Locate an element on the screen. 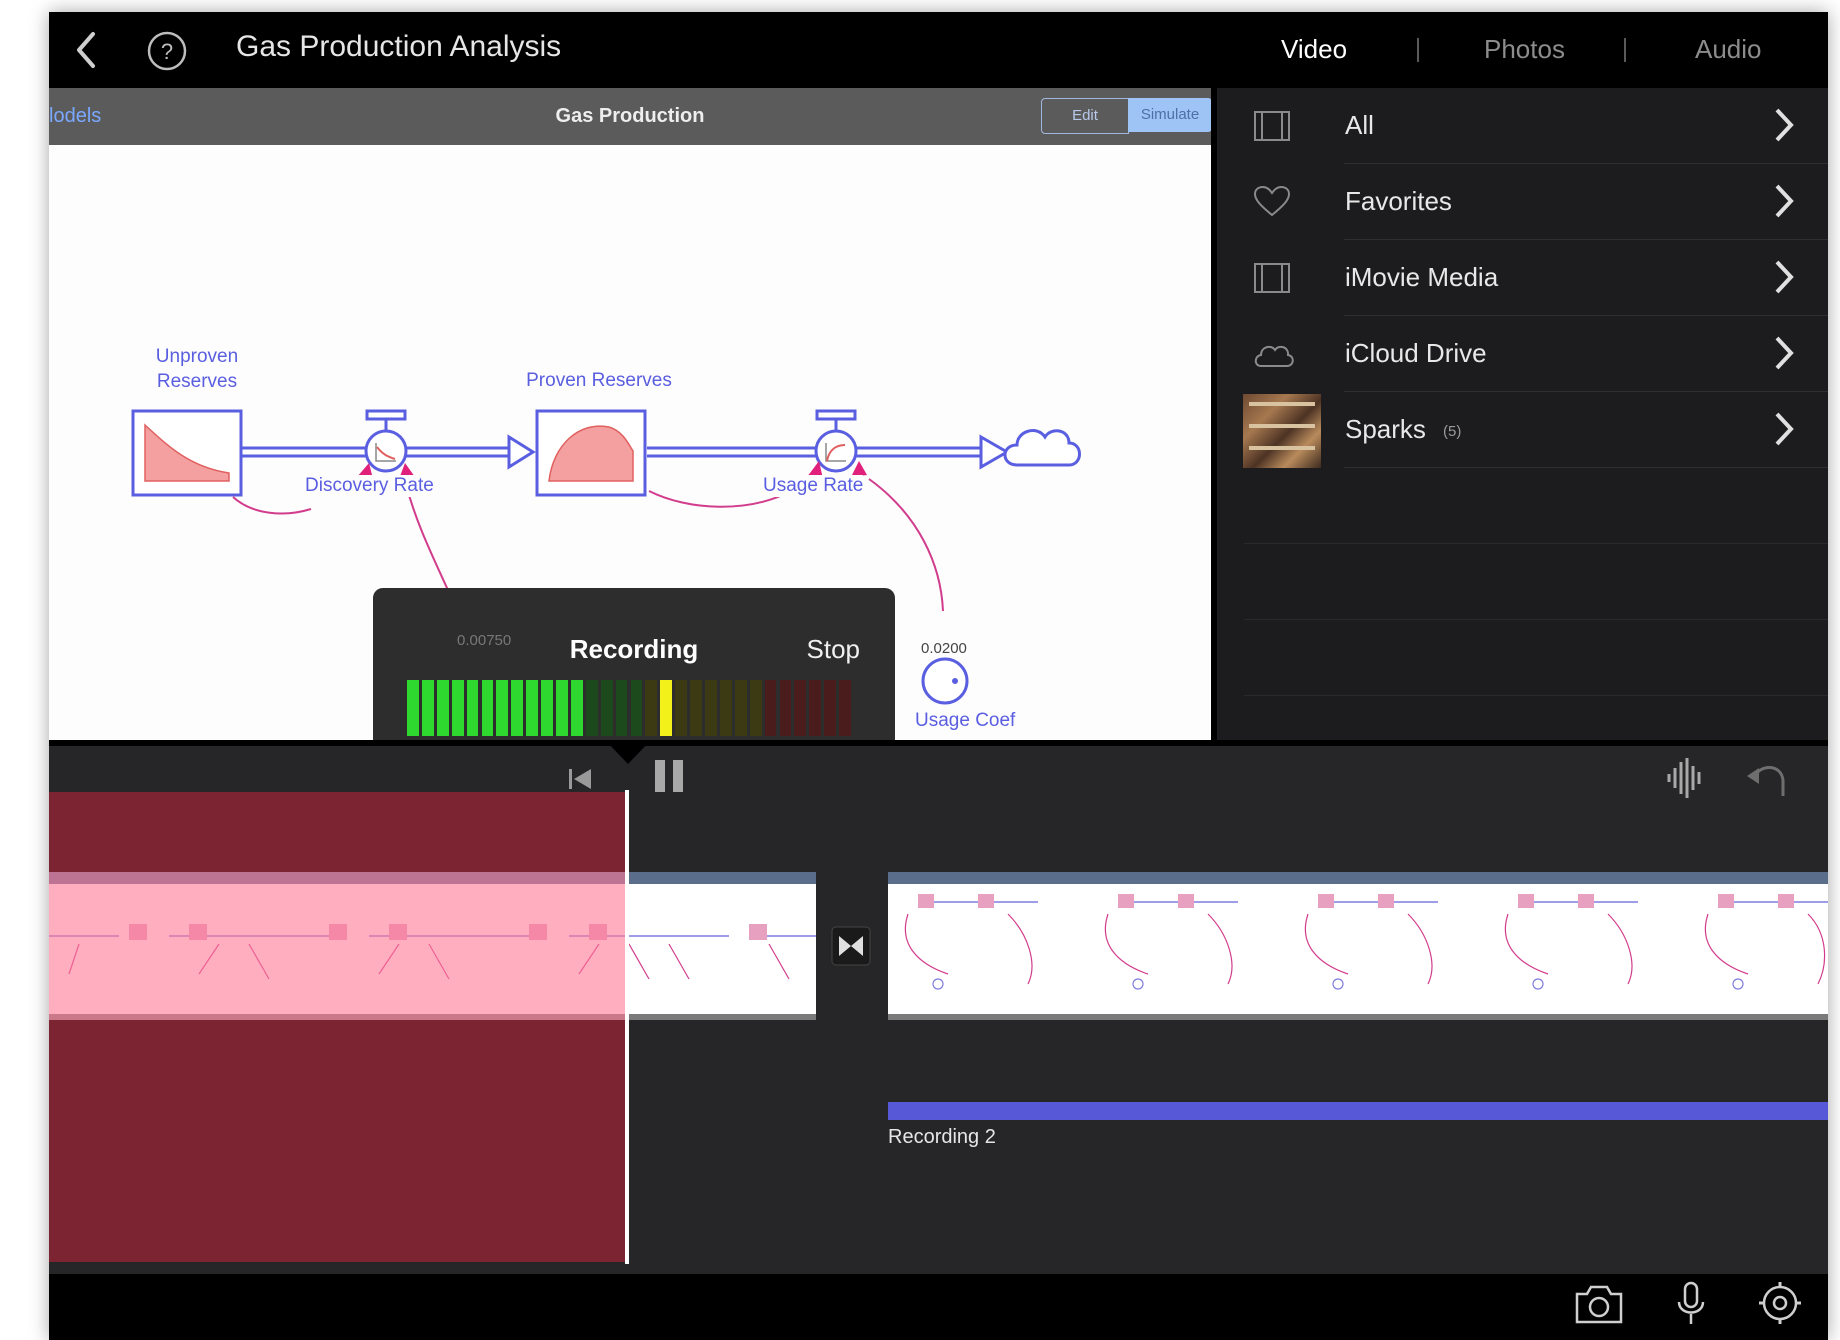 The image size is (1840, 1340). library-item-favorites: Favorites is located at coordinates (1522, 202).